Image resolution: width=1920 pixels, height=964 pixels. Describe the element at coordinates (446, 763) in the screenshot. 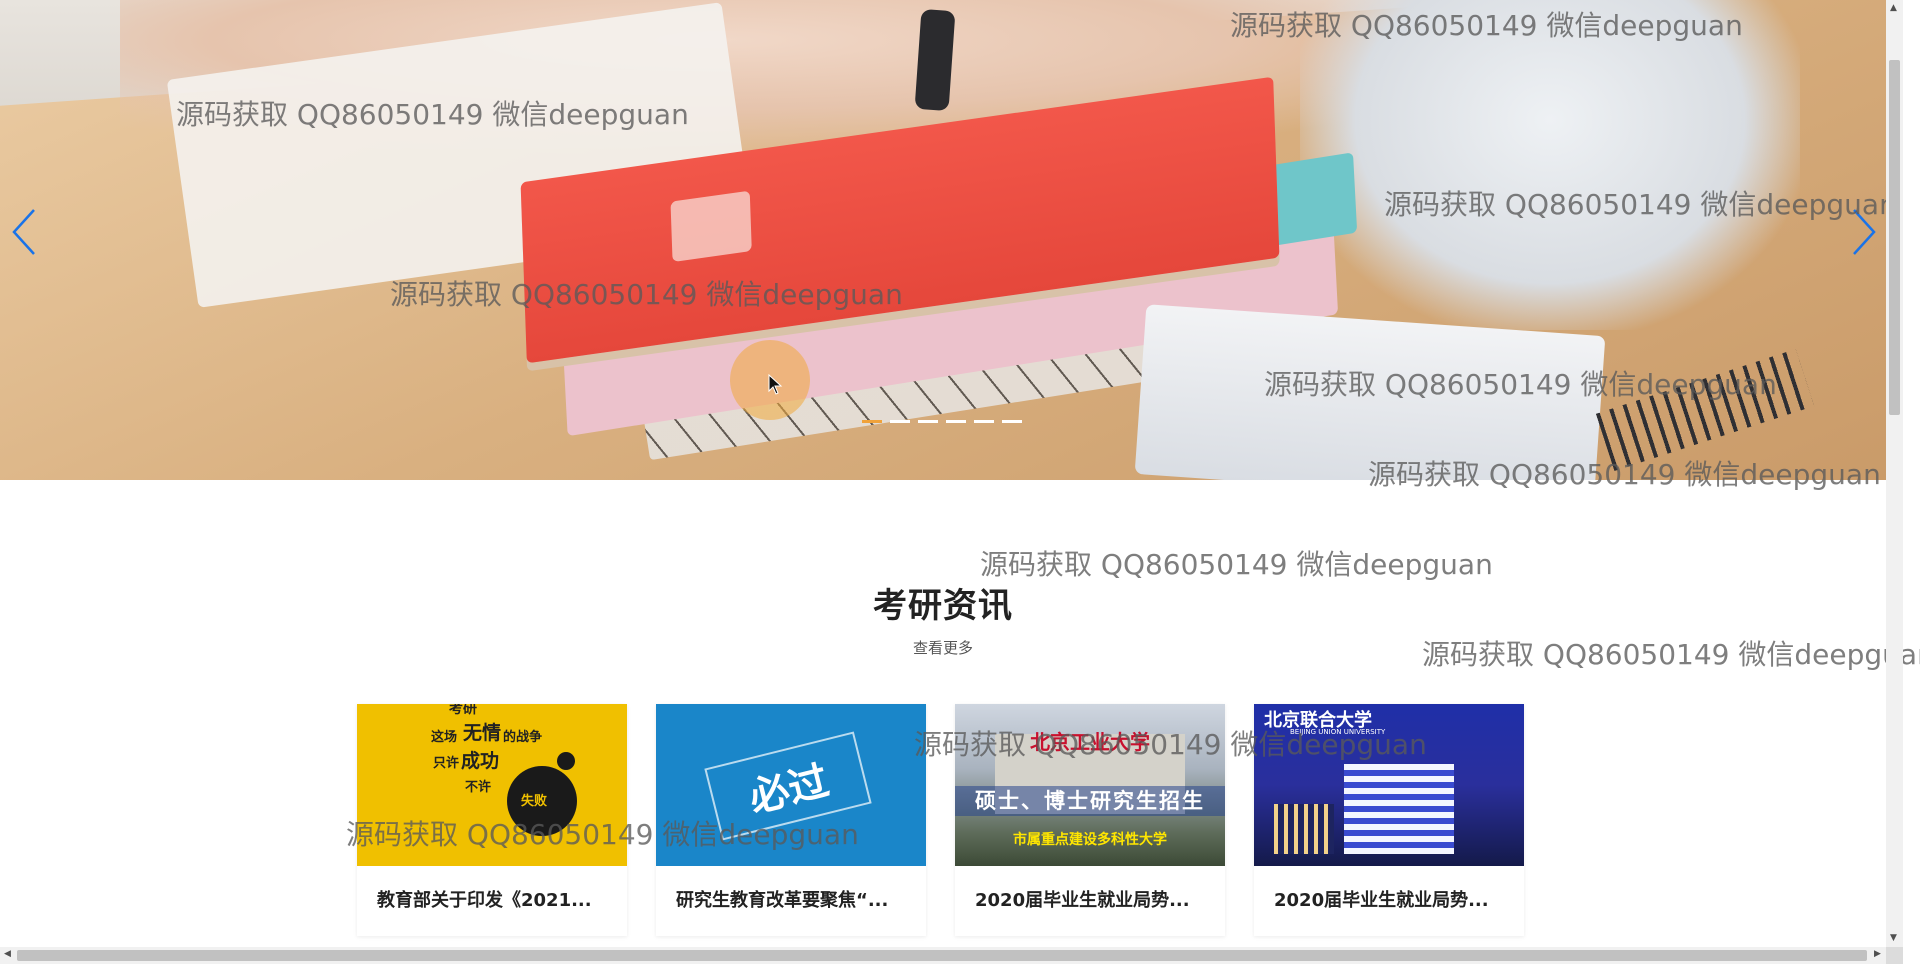

I see `thumb-text: 只许` at that location.